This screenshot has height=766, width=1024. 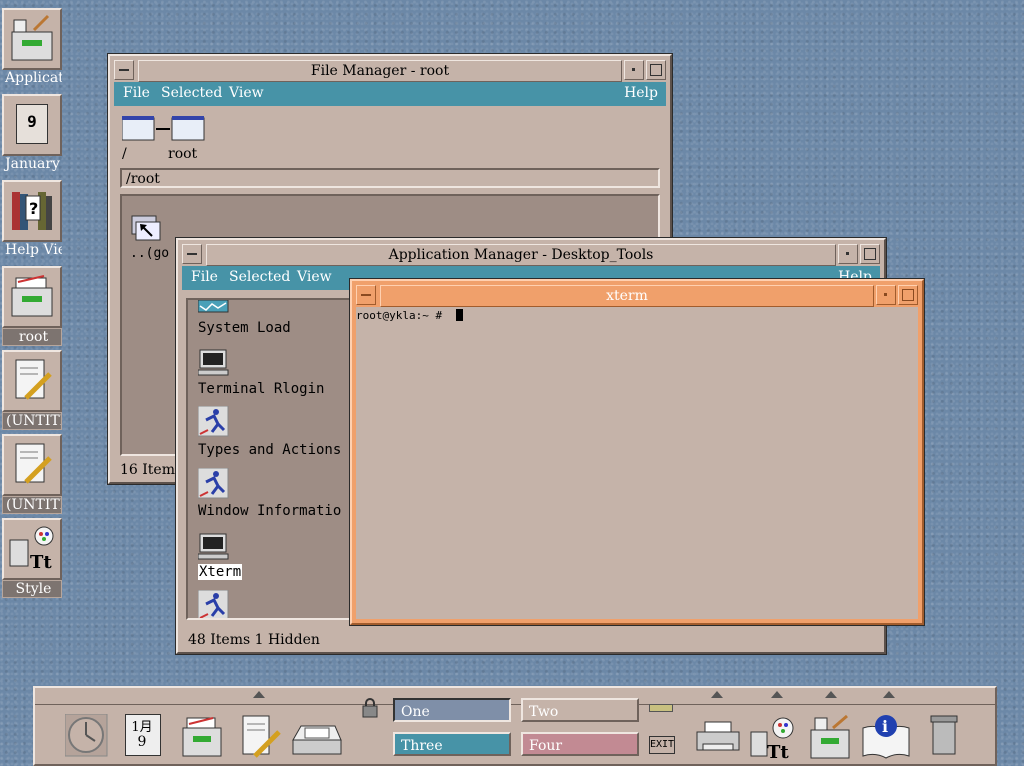 I want to click on app-item-label: Types and Actions, so click(x=269, y=450).